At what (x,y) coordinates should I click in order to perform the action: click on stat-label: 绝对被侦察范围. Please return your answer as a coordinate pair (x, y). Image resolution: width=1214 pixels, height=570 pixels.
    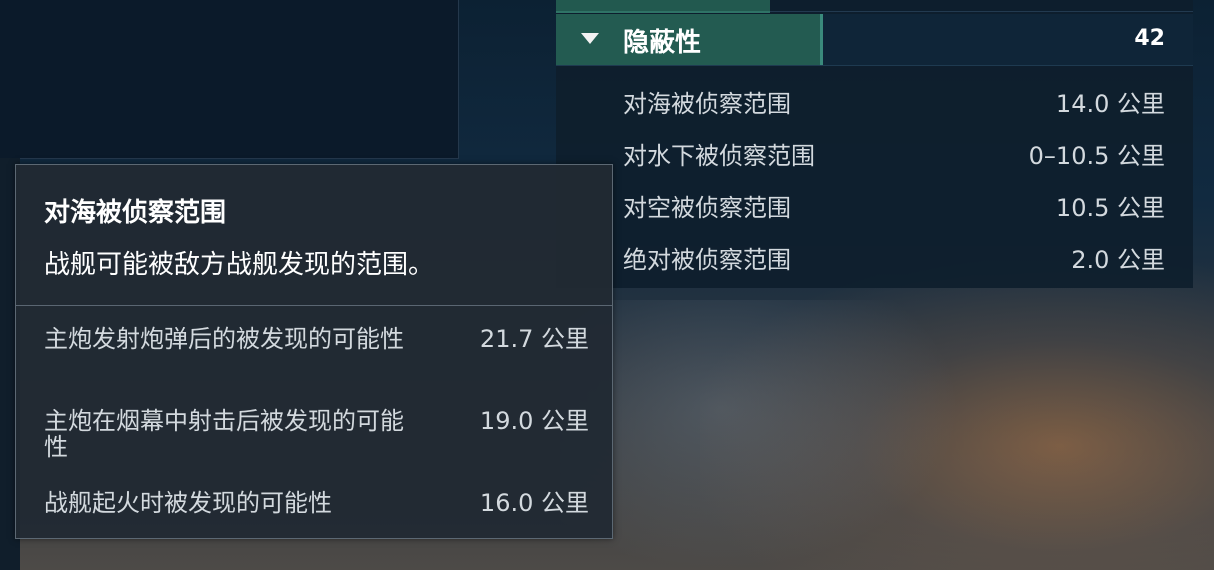
    Looking at the image, I should click on (707, 260).